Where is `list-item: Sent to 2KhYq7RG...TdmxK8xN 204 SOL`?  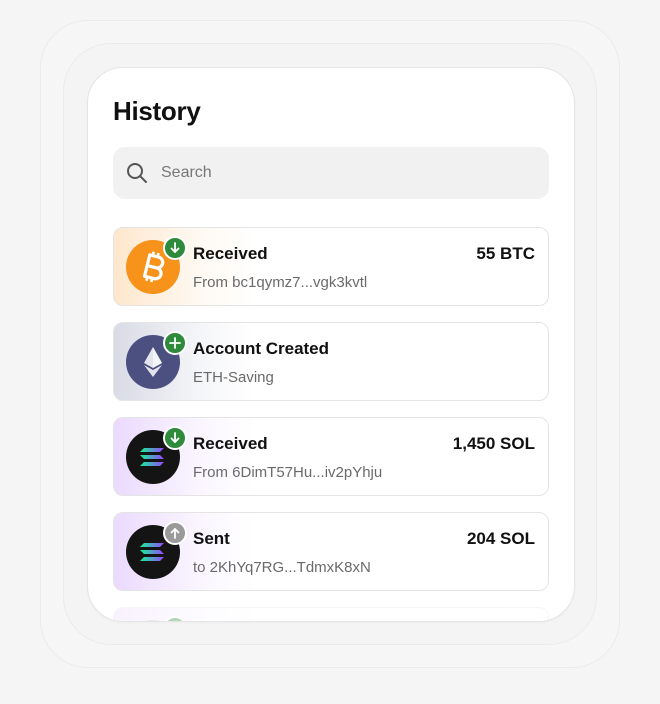
list-item: Sent to 2KhYq7RG...TdmxK8xN 204 SOL is located at coordinates (331, 551).